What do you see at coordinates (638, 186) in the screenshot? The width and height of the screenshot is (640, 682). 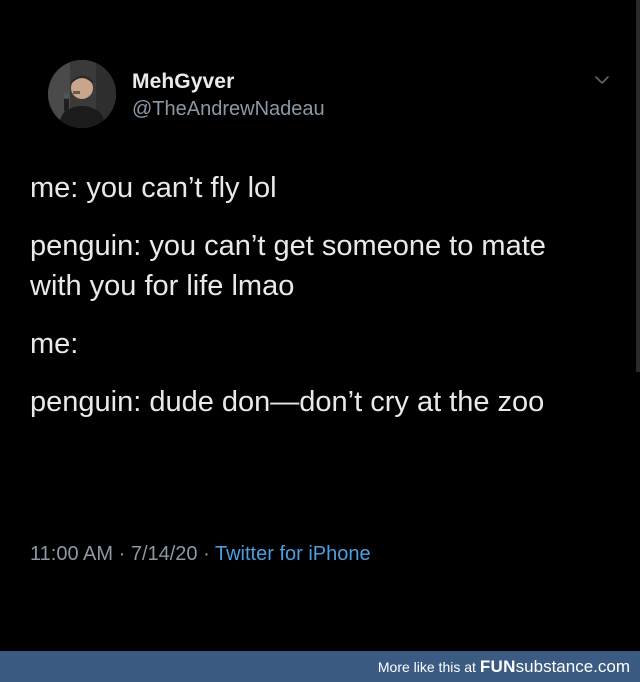 I see `scrollbar` at bounding box center [638, 186].